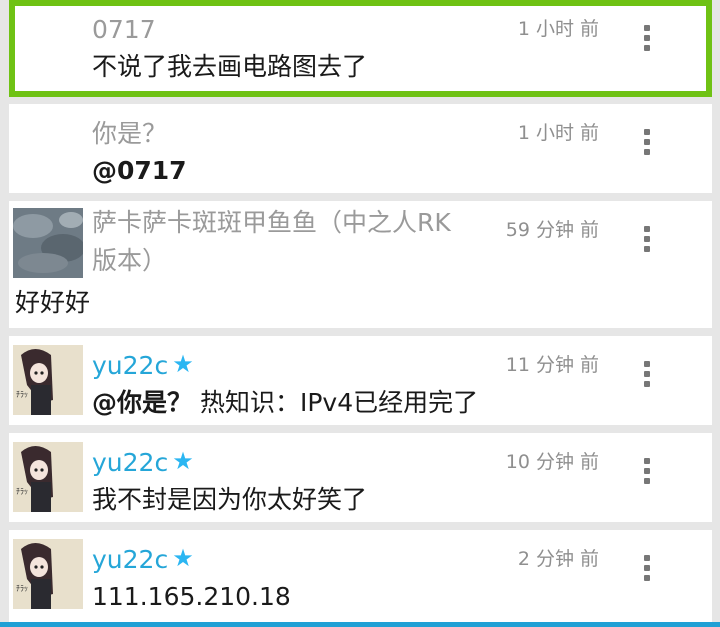 Image resolution: width=720 pixels, height=627 pixels. I want to click on comment-author: 萨卡萨卡斑斑甲鱼鱼（中之人RK版本）, so click(282, 242).